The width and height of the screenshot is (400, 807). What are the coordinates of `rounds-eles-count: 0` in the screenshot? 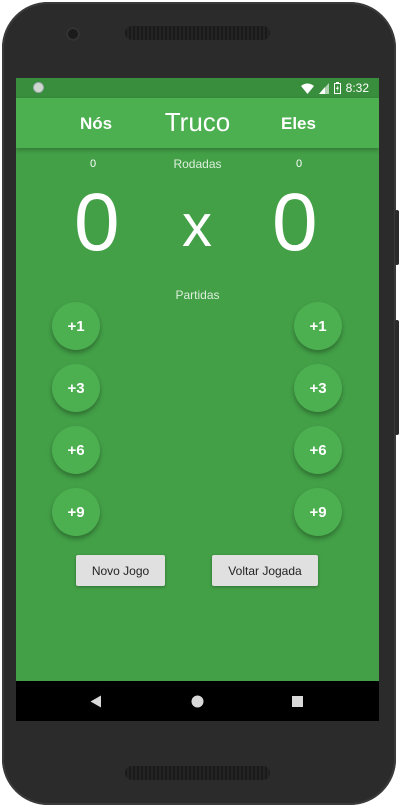 It's located at (299, 164).